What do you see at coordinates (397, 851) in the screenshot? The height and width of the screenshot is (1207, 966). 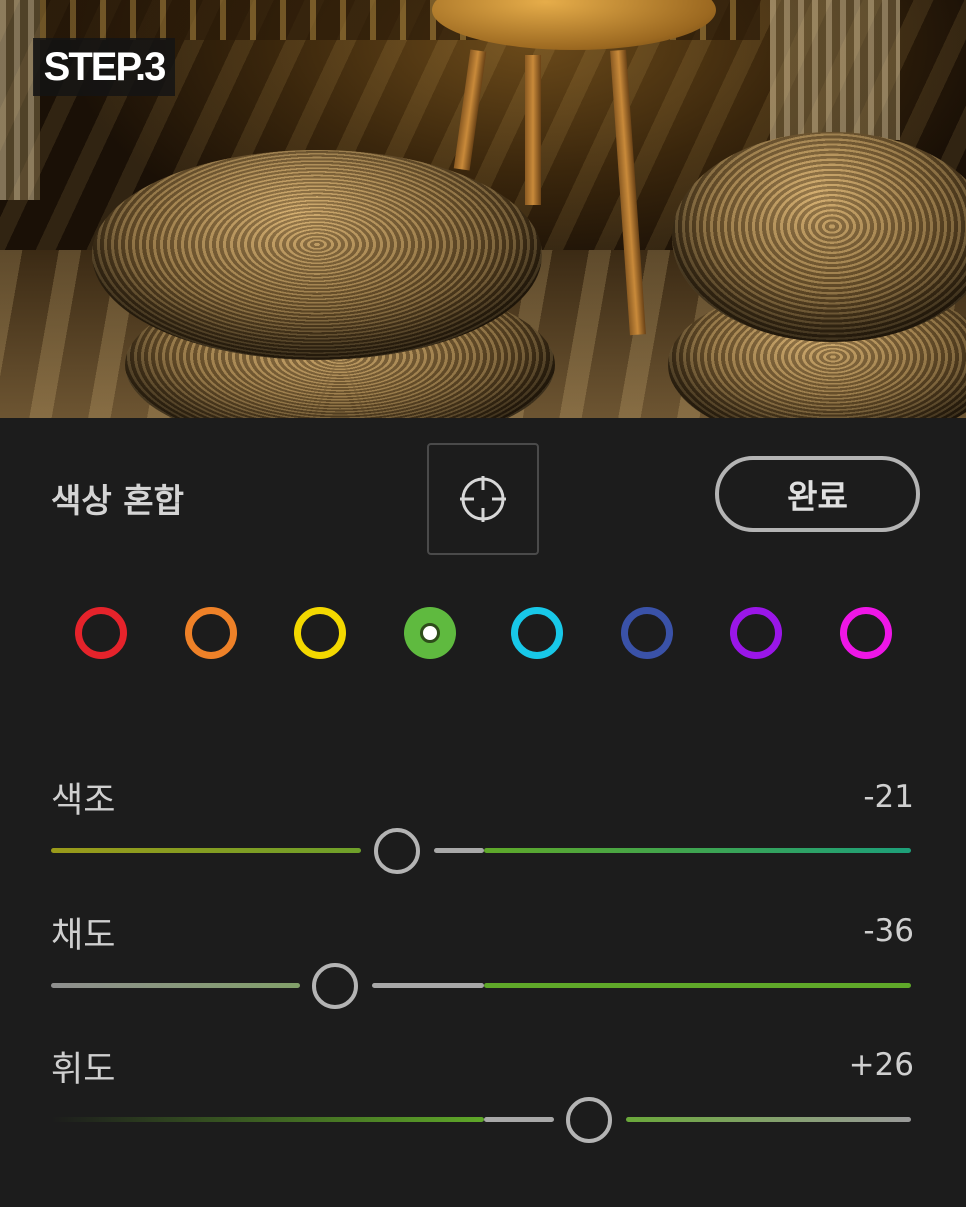 I see `hue-slider-thumb` at bounding box center [397, 851].